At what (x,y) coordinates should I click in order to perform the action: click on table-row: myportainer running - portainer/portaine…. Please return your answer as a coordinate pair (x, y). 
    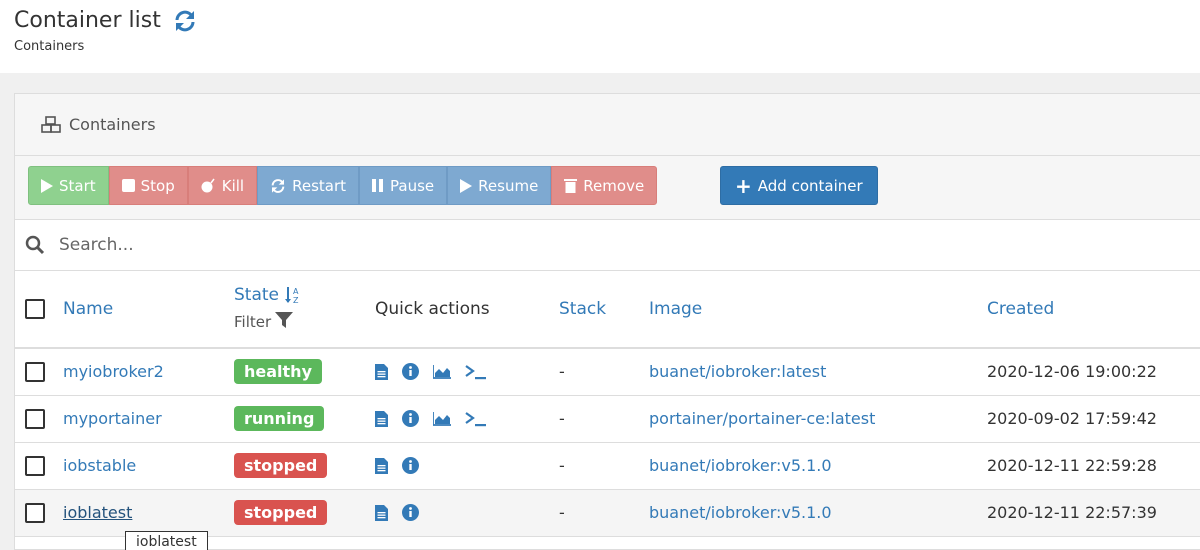
    Looking at the image, I should click on (607, 418).